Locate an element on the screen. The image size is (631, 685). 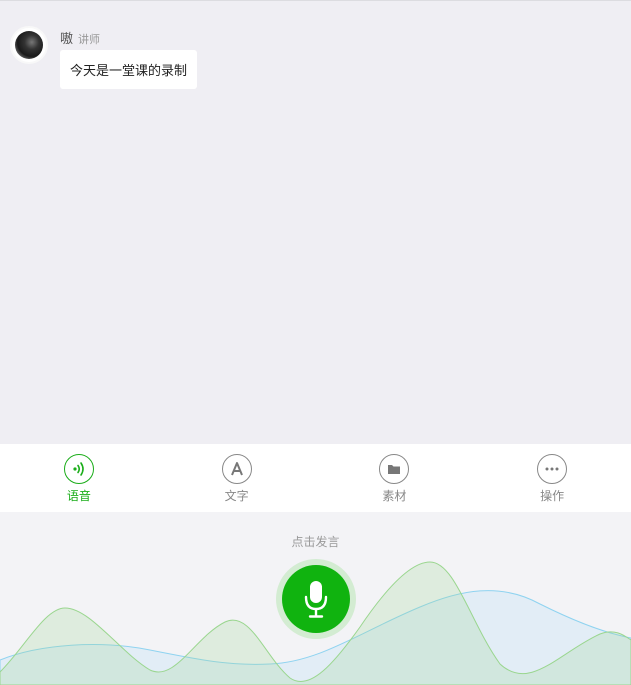
tab-text: 文字 is located at coordinates (237, 478).